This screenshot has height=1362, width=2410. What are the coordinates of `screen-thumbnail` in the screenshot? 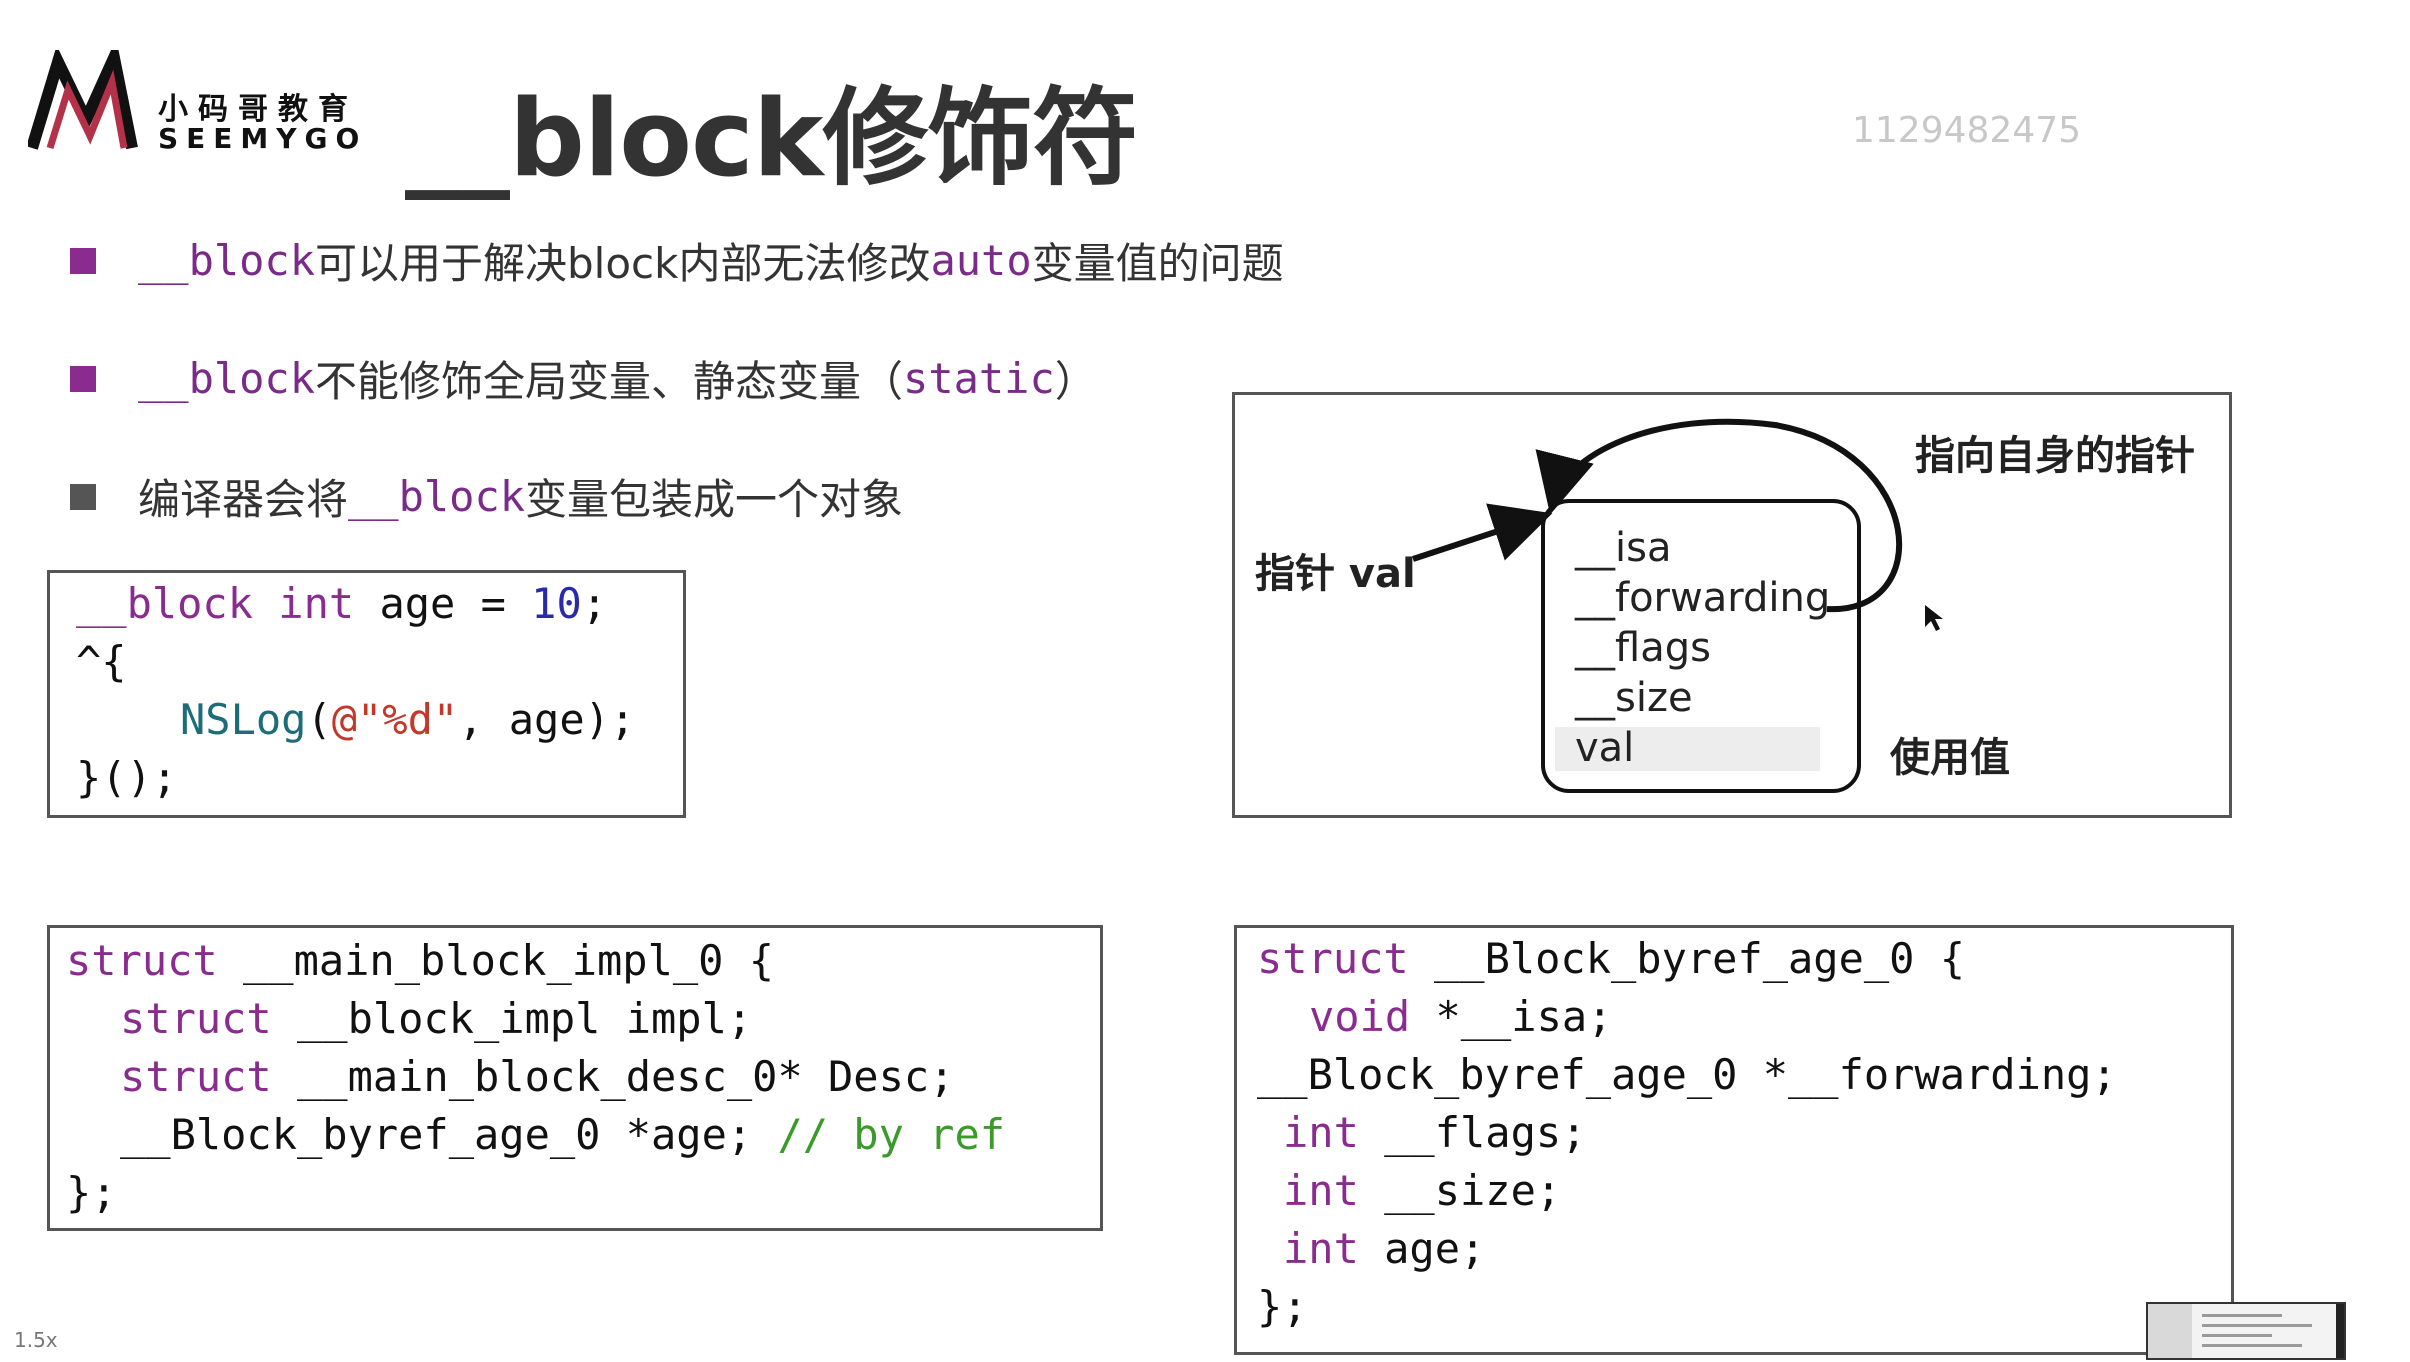 It's located at (2246, 1331).